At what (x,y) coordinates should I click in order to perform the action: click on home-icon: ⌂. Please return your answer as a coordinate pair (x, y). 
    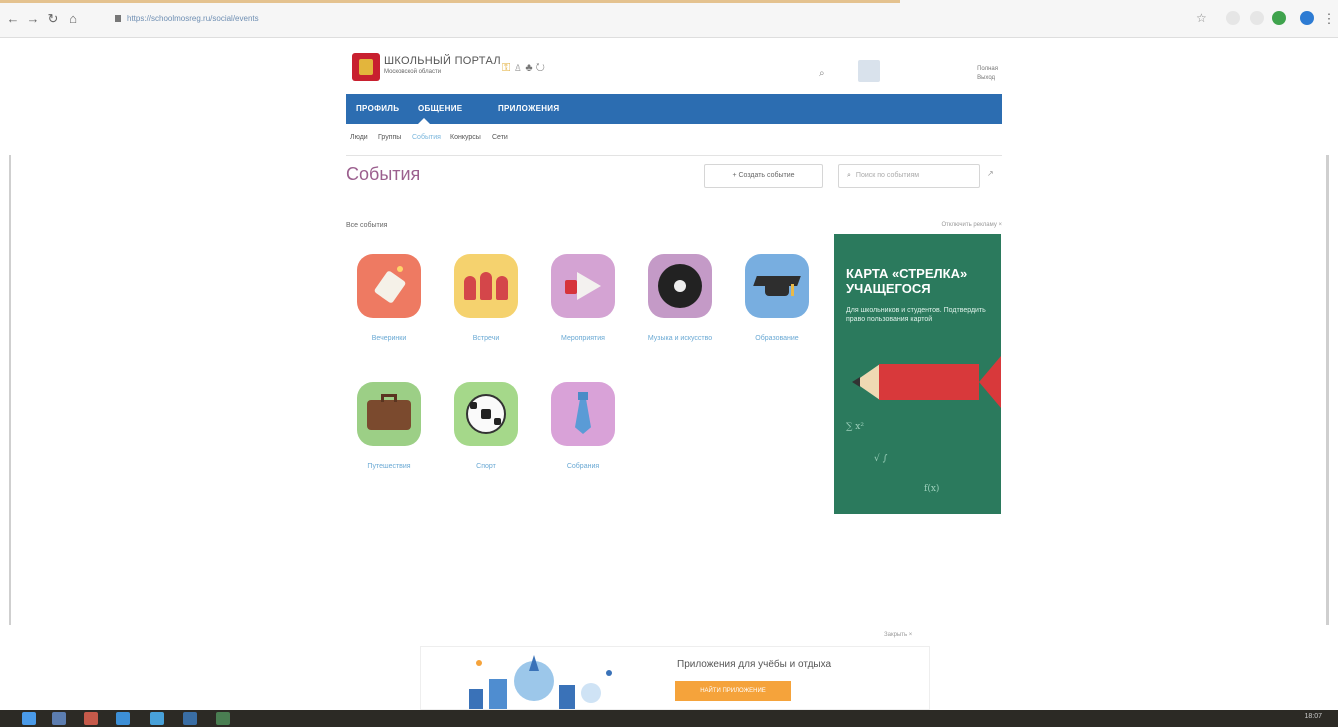
    Looking at the image, I should click on (73, 19).